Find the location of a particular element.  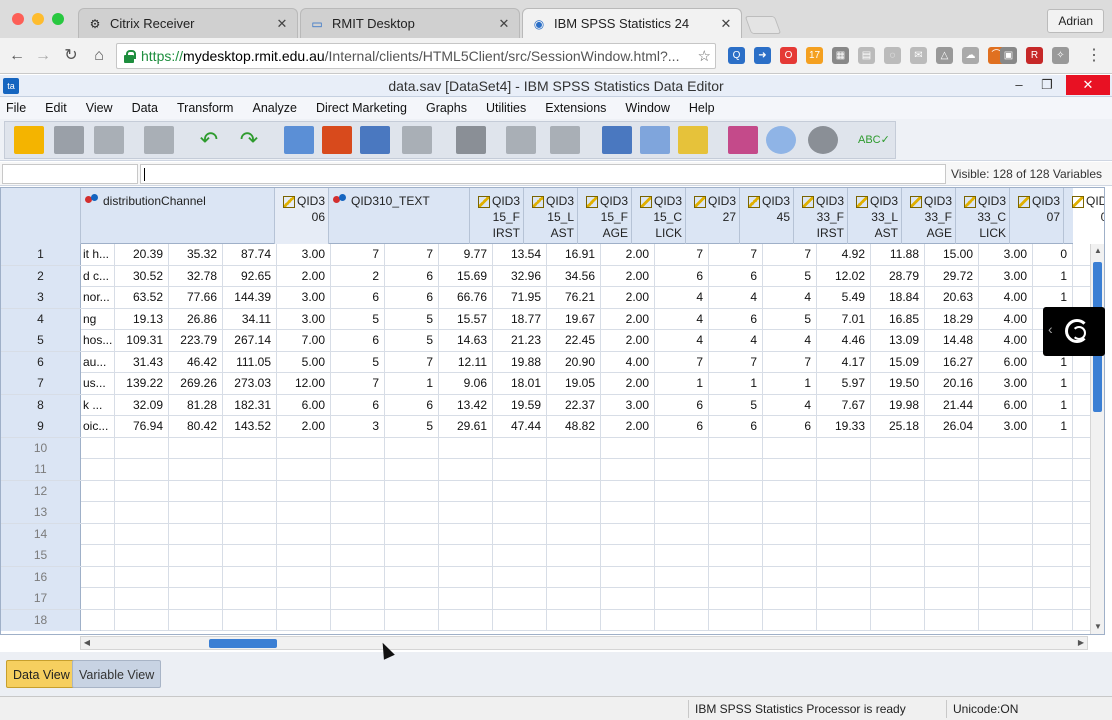

extension-cloud-icon: ☁ is located at coordinates (970, 55).